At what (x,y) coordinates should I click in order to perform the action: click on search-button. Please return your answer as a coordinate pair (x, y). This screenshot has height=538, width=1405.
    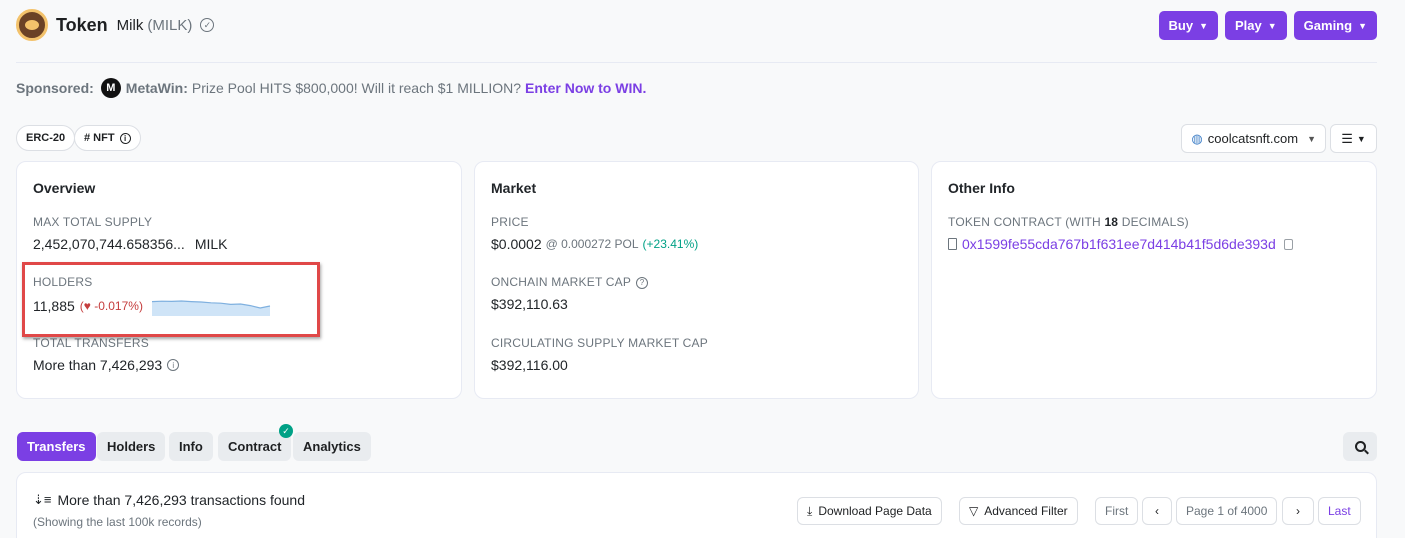
    Looking at the image, I should click on (1360, 446).